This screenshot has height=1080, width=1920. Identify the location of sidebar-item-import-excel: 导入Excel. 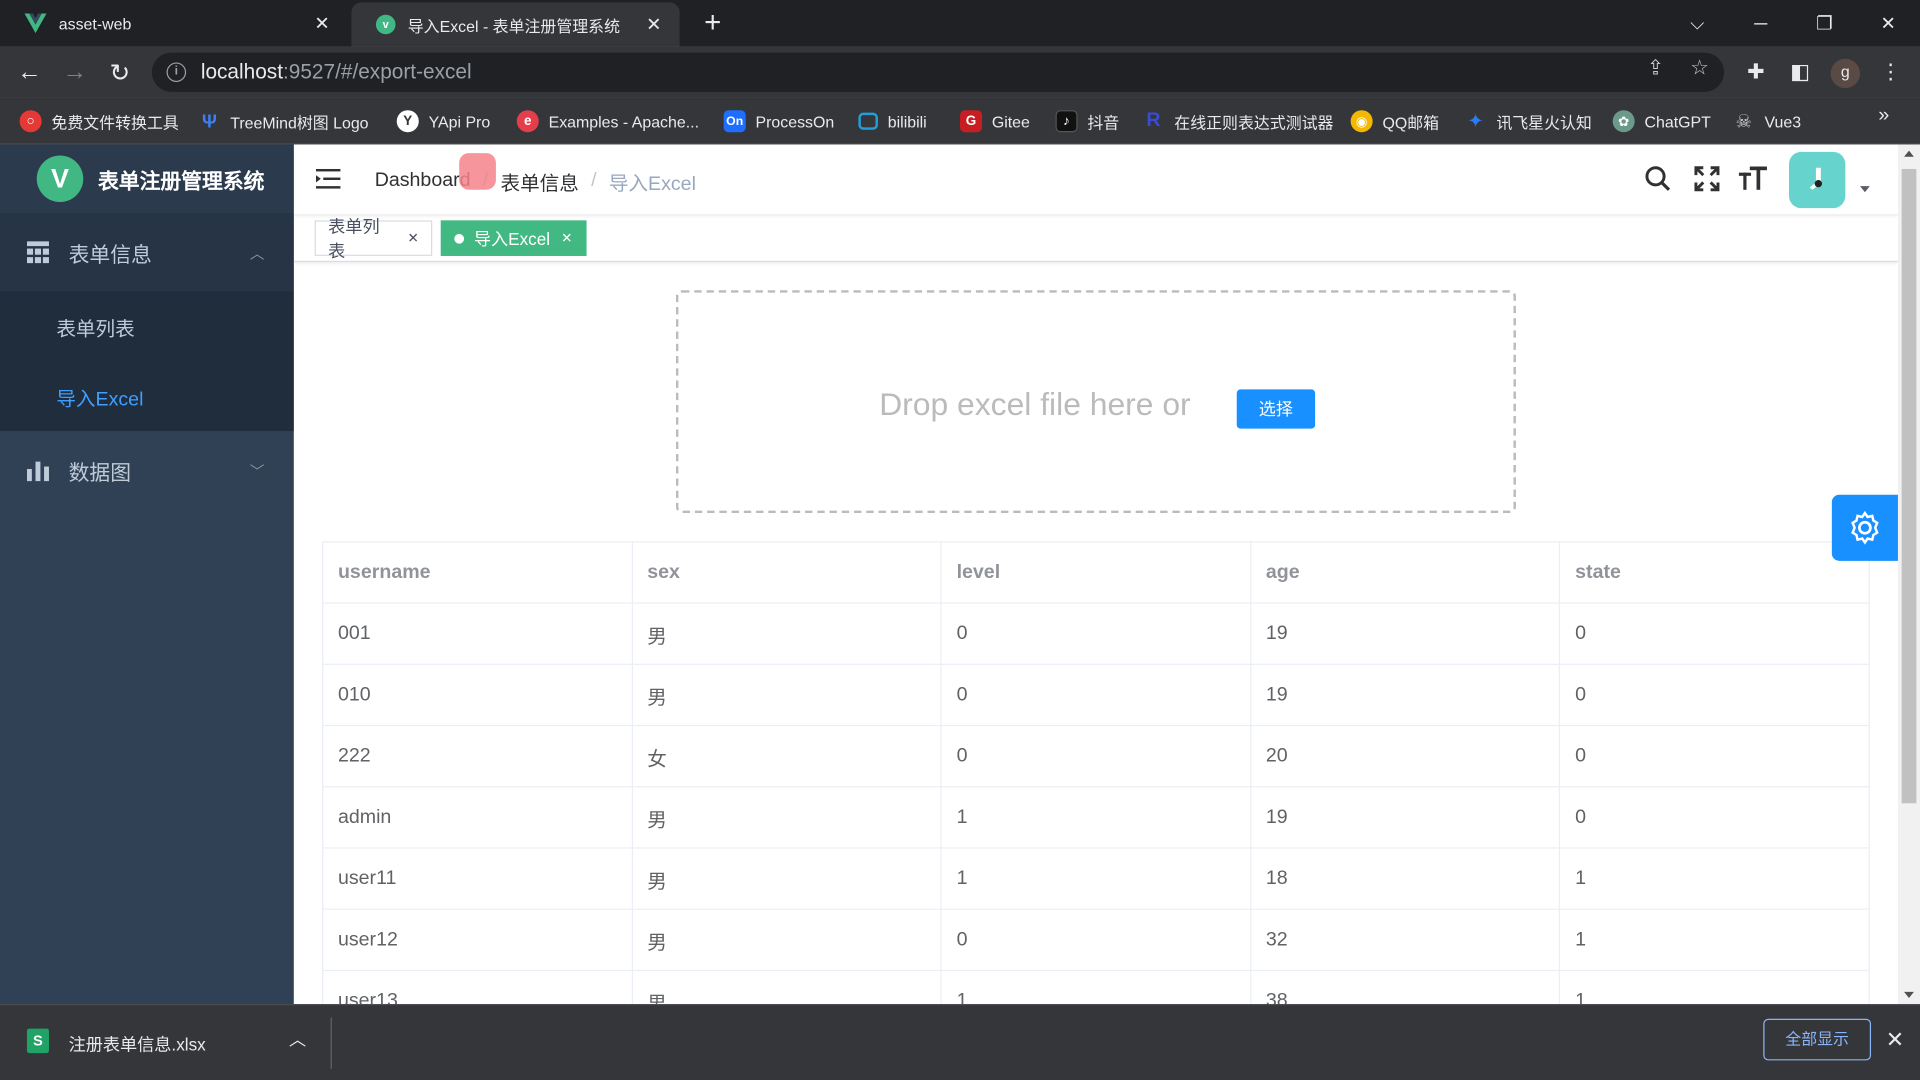
(147, 396).